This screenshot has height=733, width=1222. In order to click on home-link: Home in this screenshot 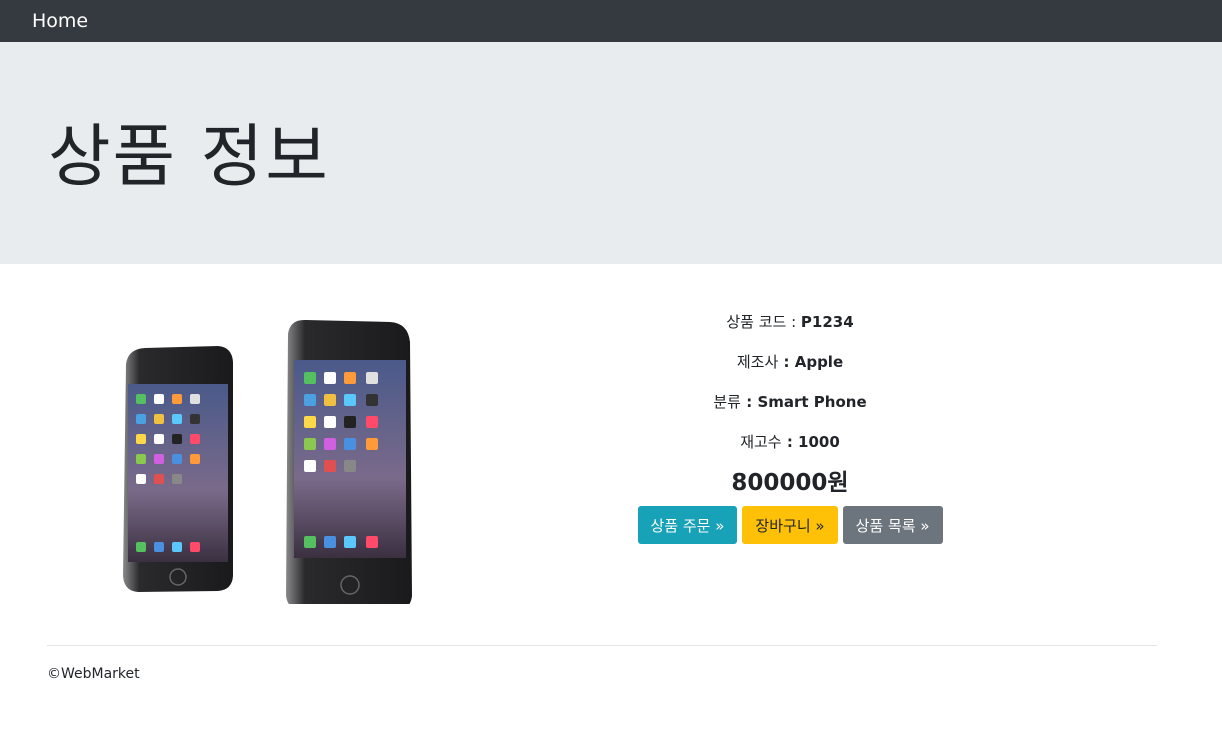, I will do `click(60, 21)`.